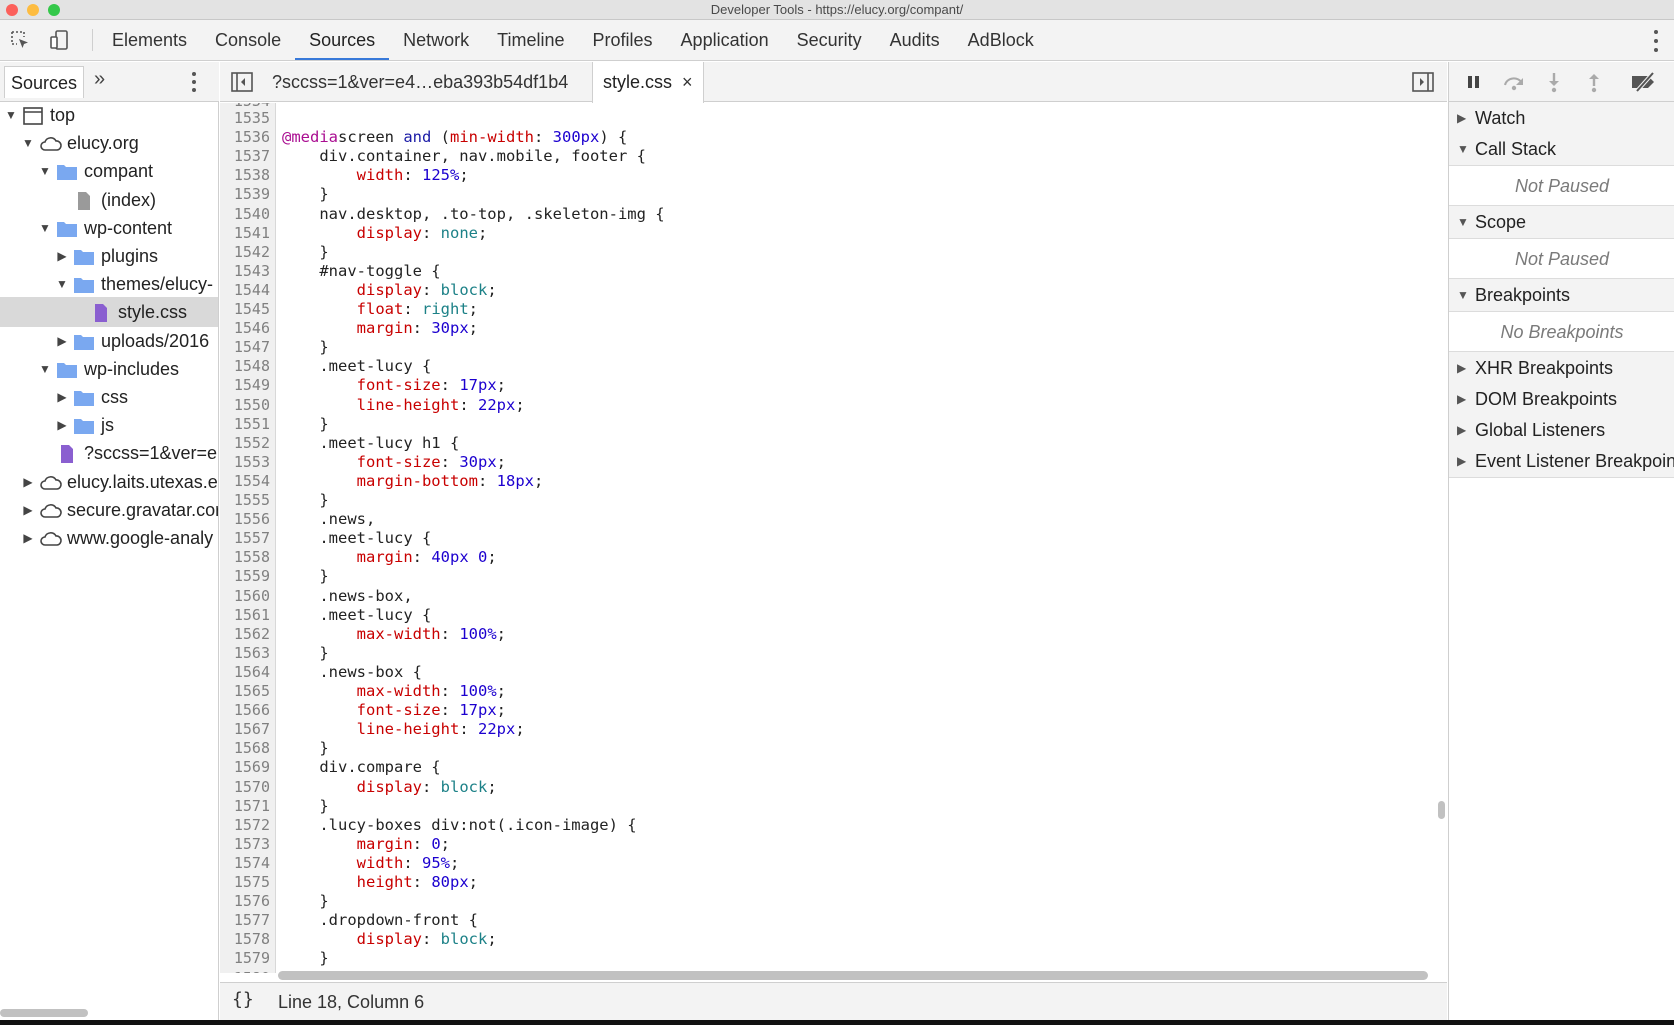 This screenshot has height=1025, width=1674. I want to click on more-options-icon, so click(1656, 41).